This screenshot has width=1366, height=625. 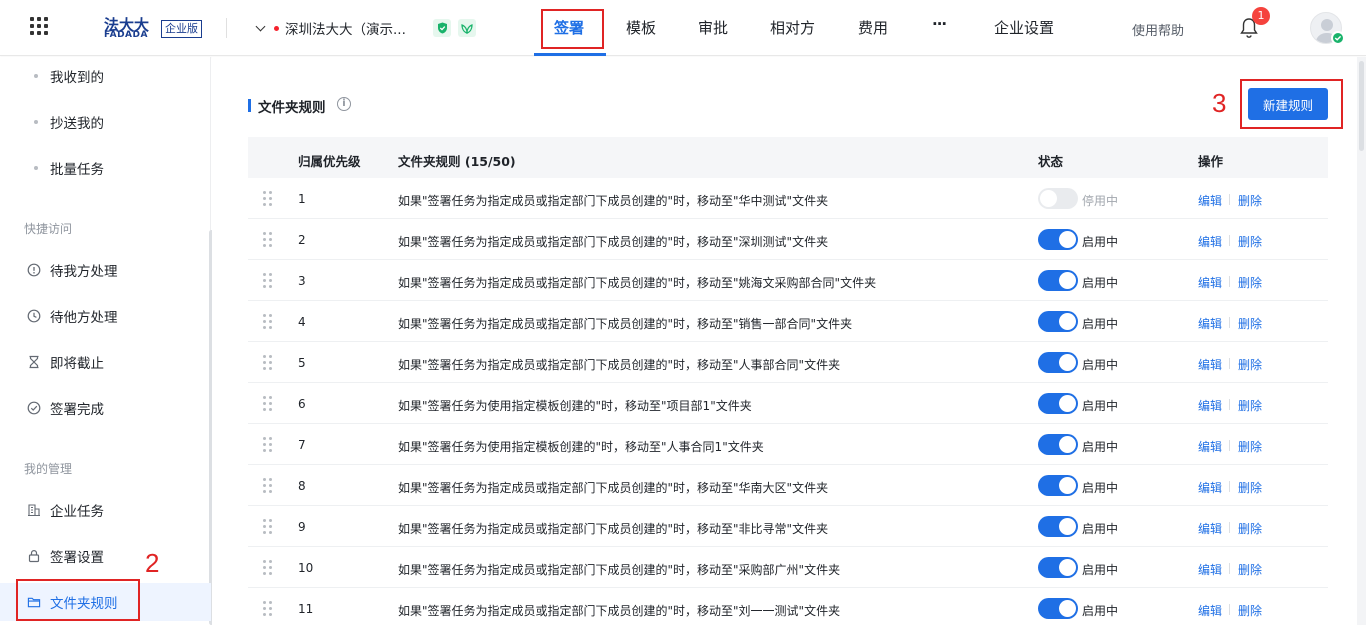 What do you see at coordinates (226, 28) in the screenshot?
I see `header-divider` at bounding box center [226, 28].